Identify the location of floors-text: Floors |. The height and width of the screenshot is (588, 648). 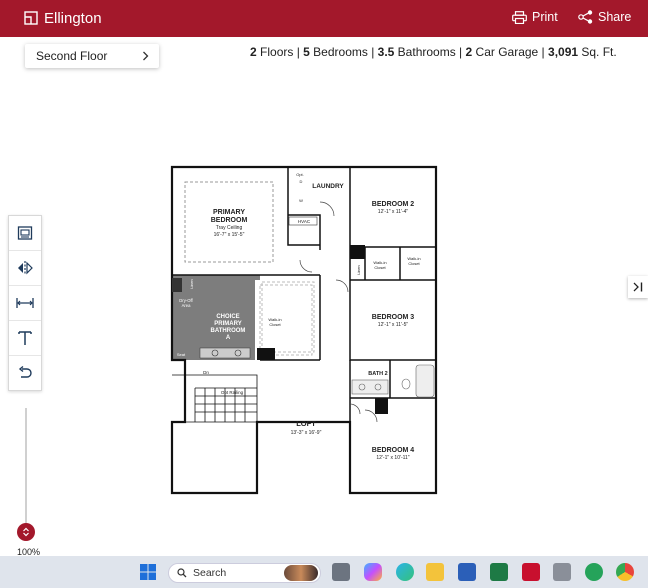
(280, 52).